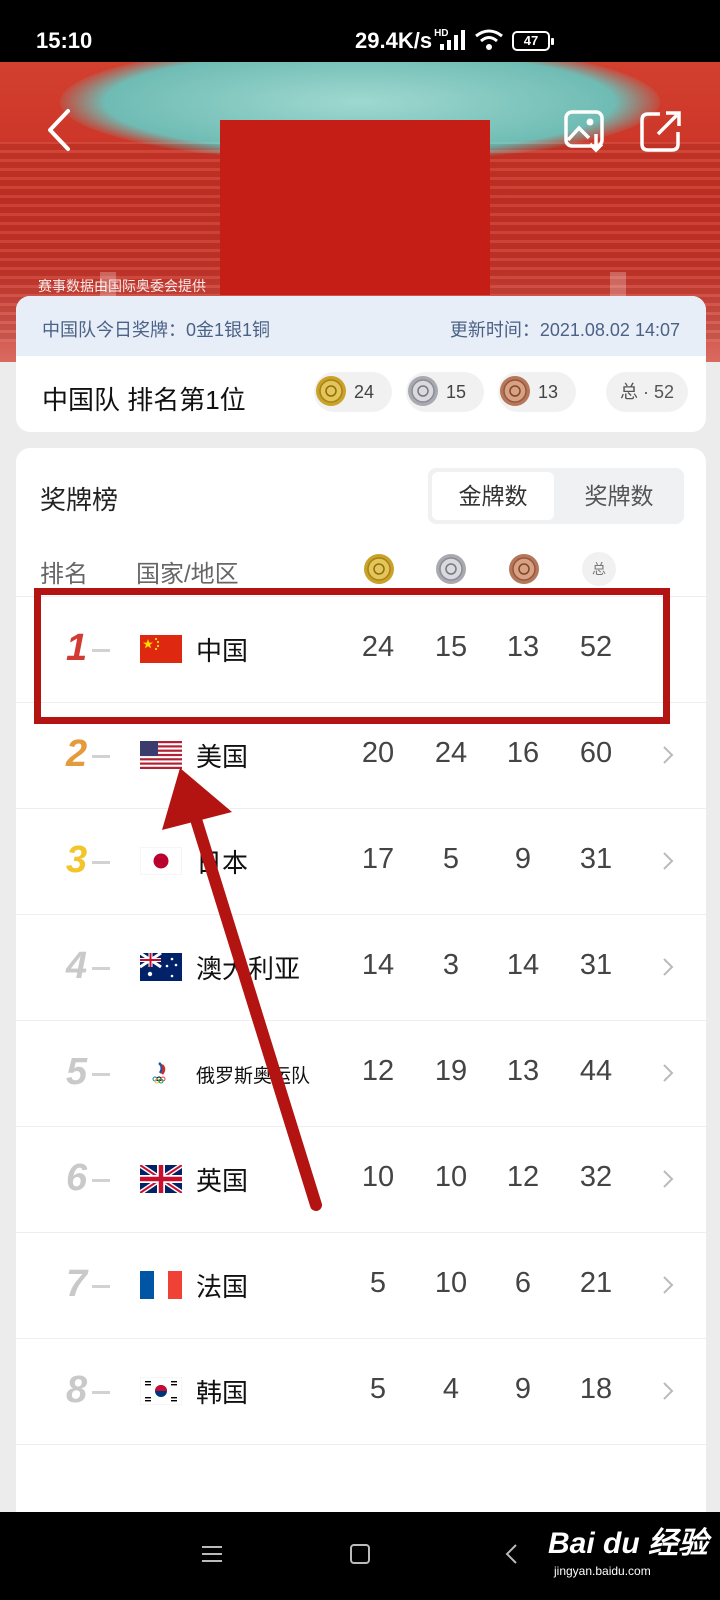  Describe the element at coordinates (212, 1554) in the screenshot. I see `menu-icon` at that location.